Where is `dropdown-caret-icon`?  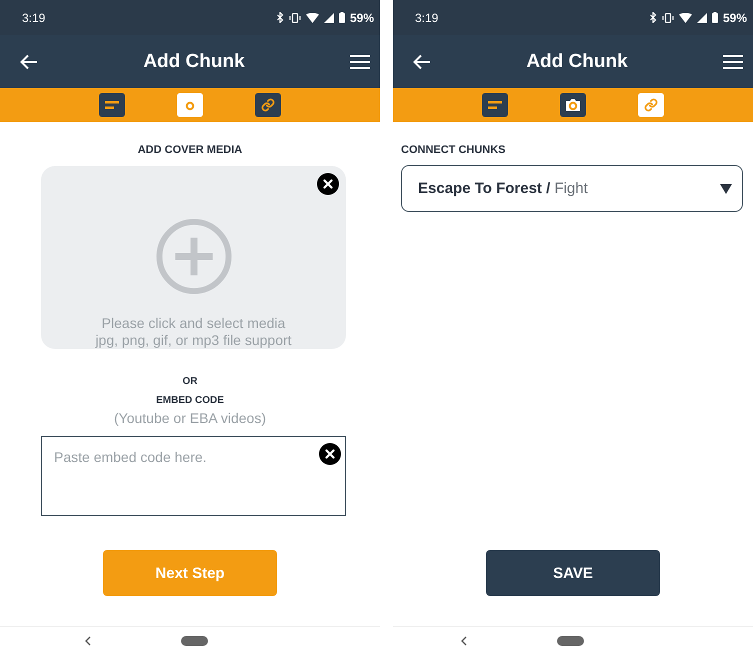 dropdown-caret-icon is located at coordinates (726, 189).